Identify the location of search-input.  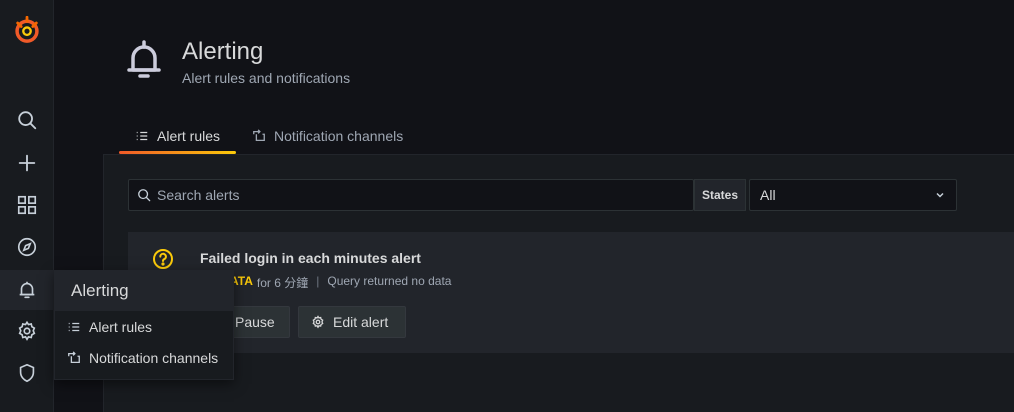
(407, 195).